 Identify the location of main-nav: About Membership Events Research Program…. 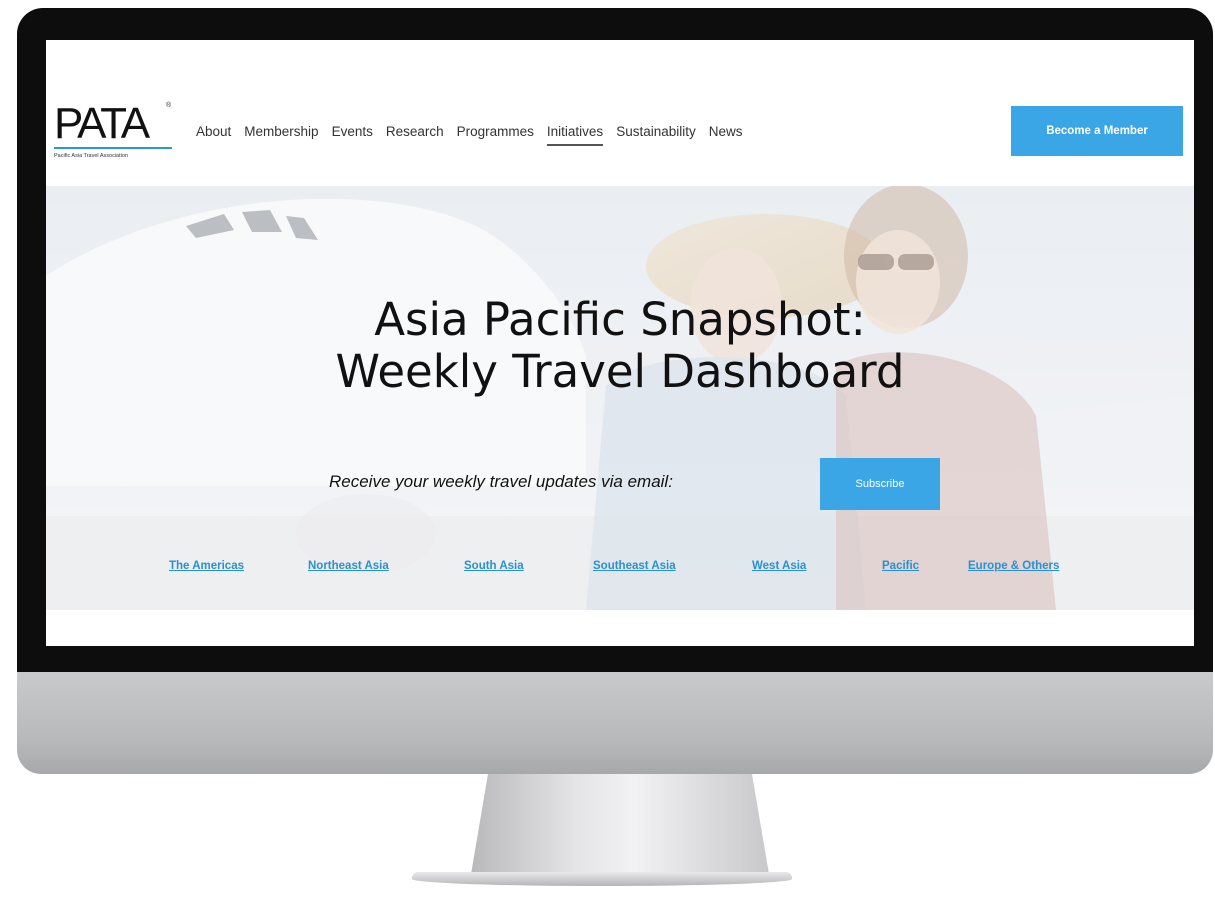
(476, 135).